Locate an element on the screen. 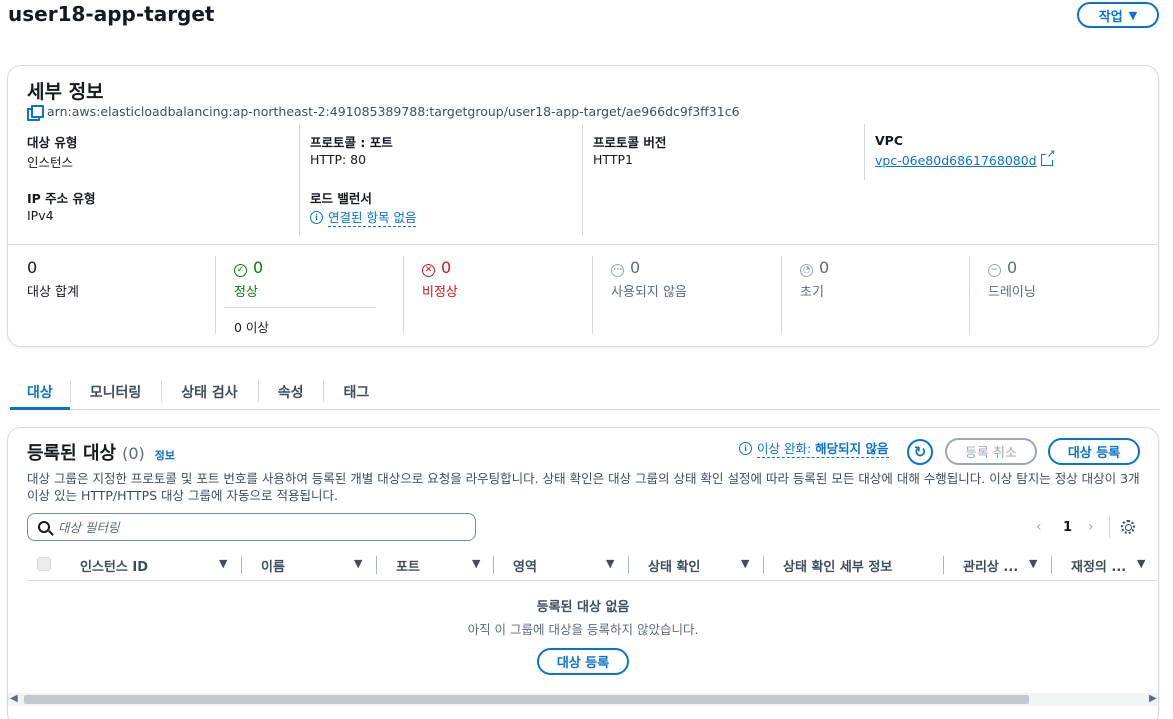 This screenshot has height=719, width=1173. targets-count: (0) is located at coordinates (133, 453).